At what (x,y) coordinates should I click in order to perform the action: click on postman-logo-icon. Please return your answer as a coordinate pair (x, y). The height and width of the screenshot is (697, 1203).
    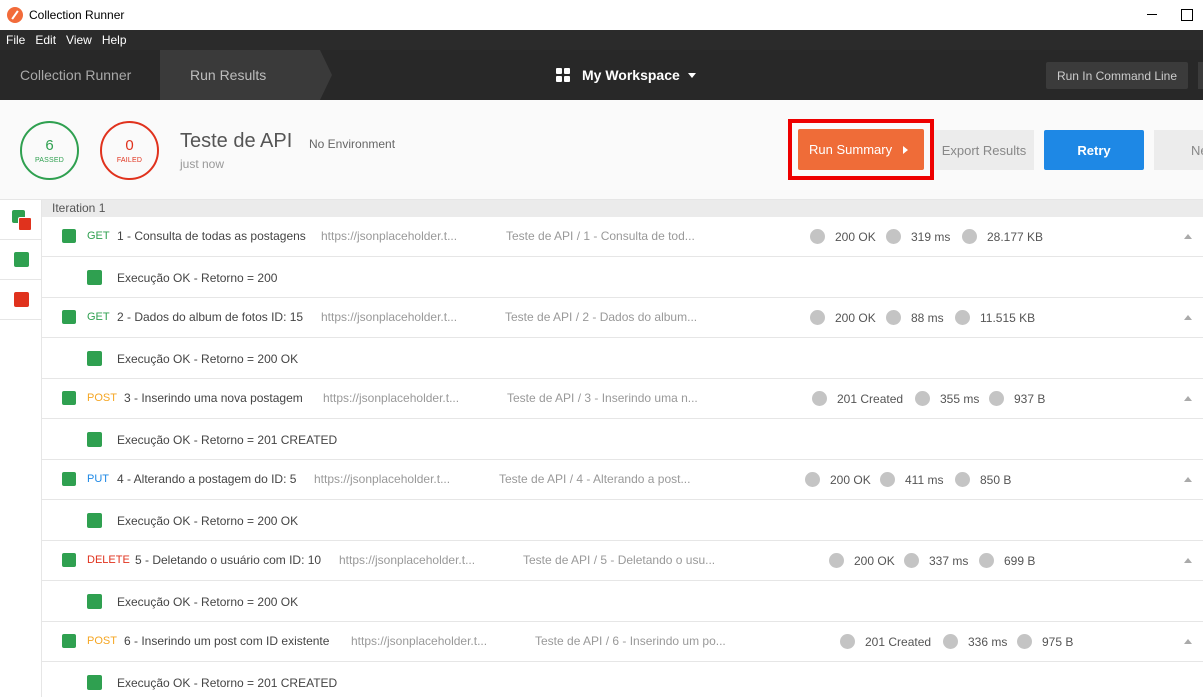
    Looking at the image, I should click on (15, 15).